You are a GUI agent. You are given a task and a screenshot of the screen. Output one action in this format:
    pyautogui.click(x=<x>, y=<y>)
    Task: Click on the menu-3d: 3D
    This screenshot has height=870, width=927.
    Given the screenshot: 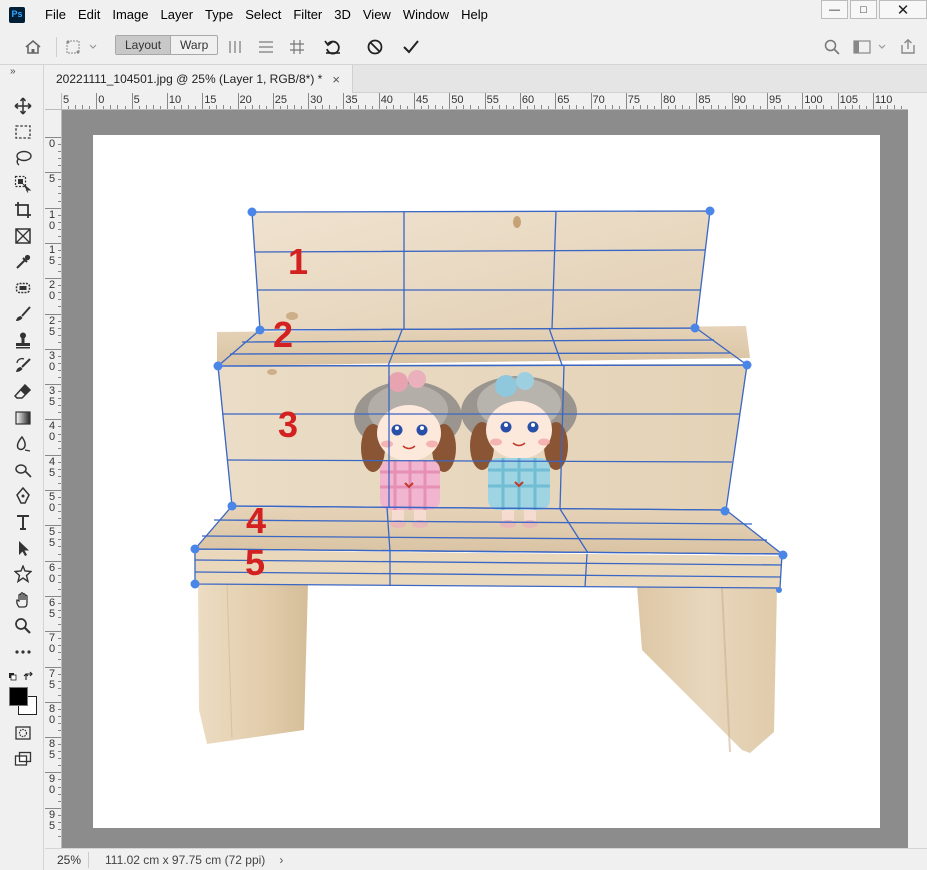 What is the action you would take?
    pyautogui.click(x=342, y=14)
    